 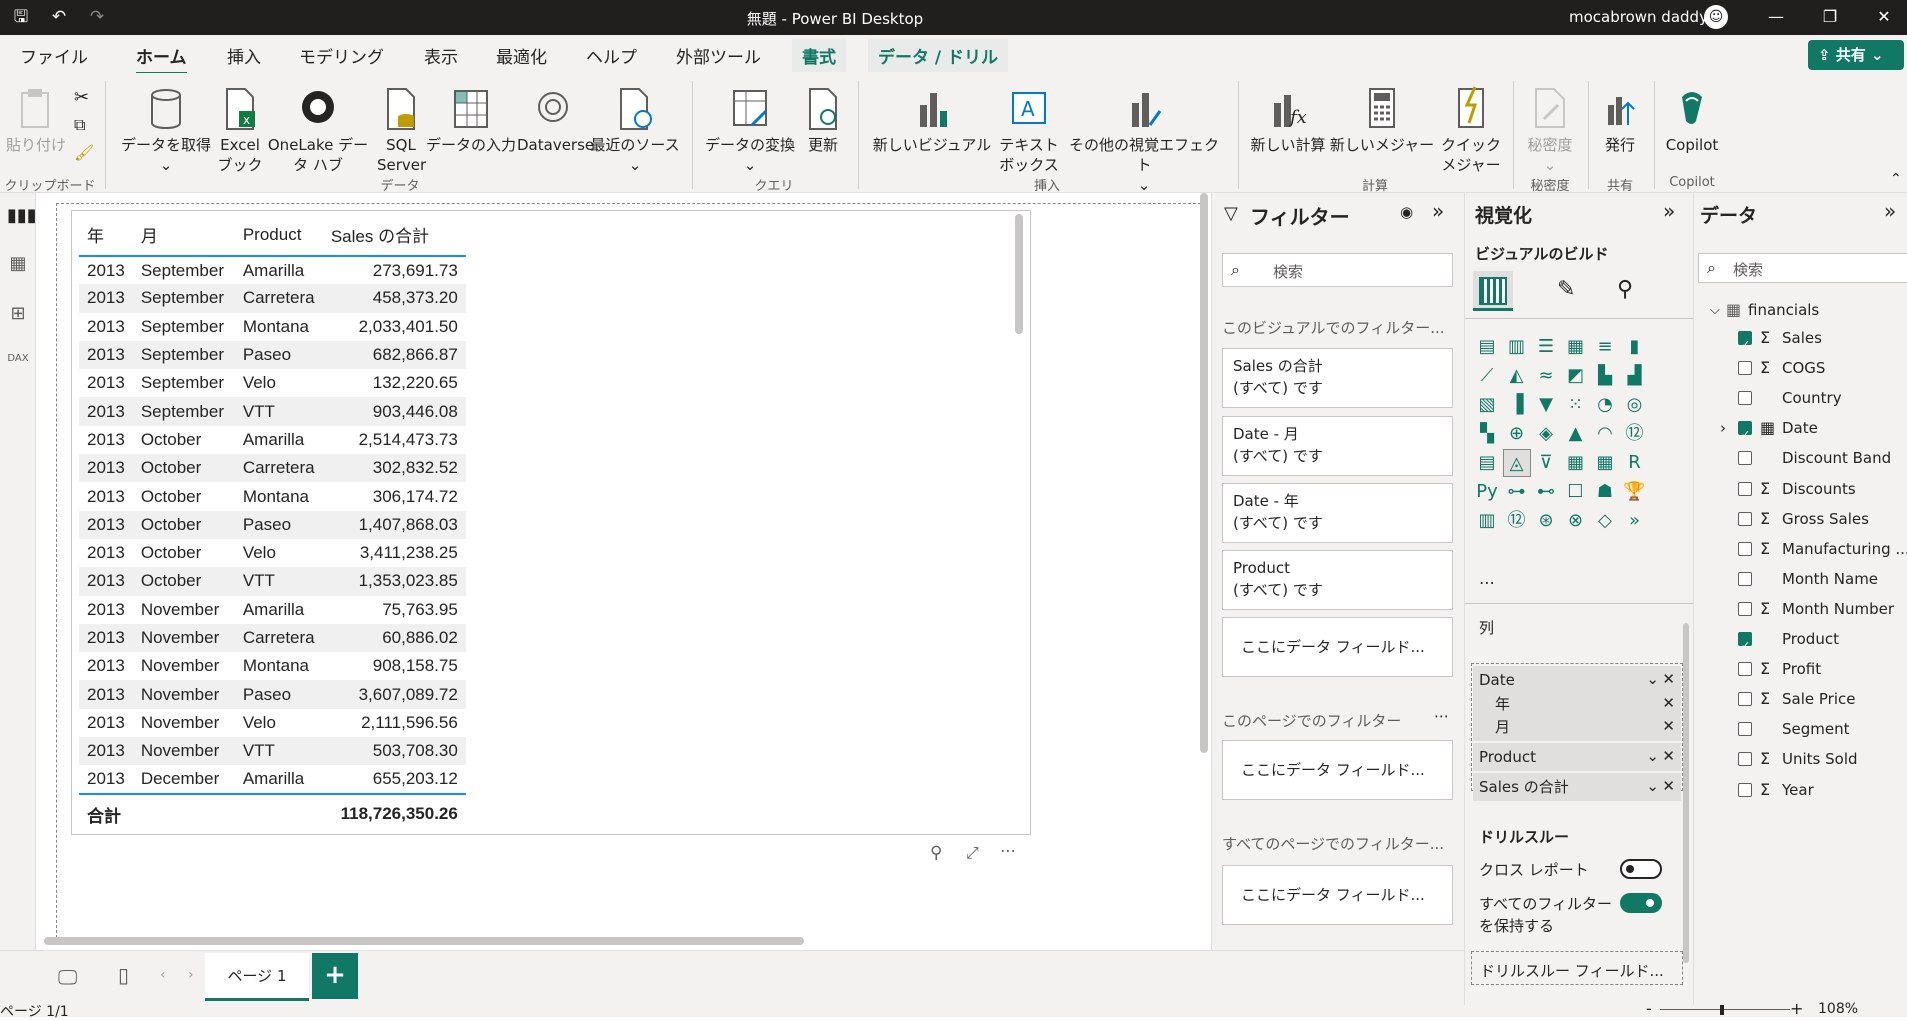 What do you see at coordinates (1605, 463) in the screenshot?
I see `python-visual-icon: ▦` at bounding box center [1605, 463].